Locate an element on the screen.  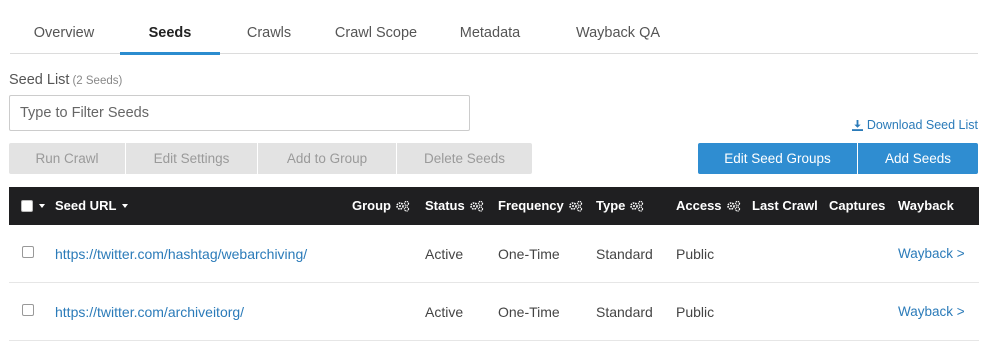
header-captures-label: Captures is located at coordinates (857, 205).